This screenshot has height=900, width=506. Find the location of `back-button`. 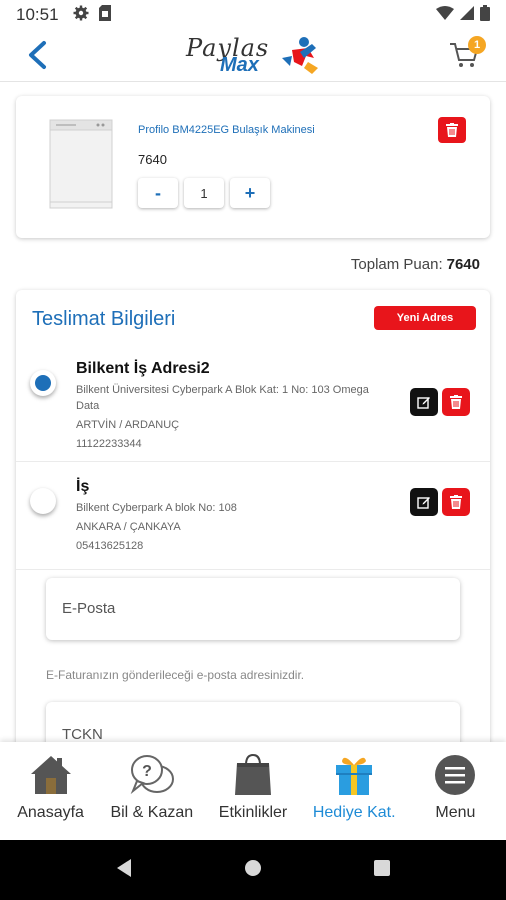

back-button is located at coordinates (37, 55).